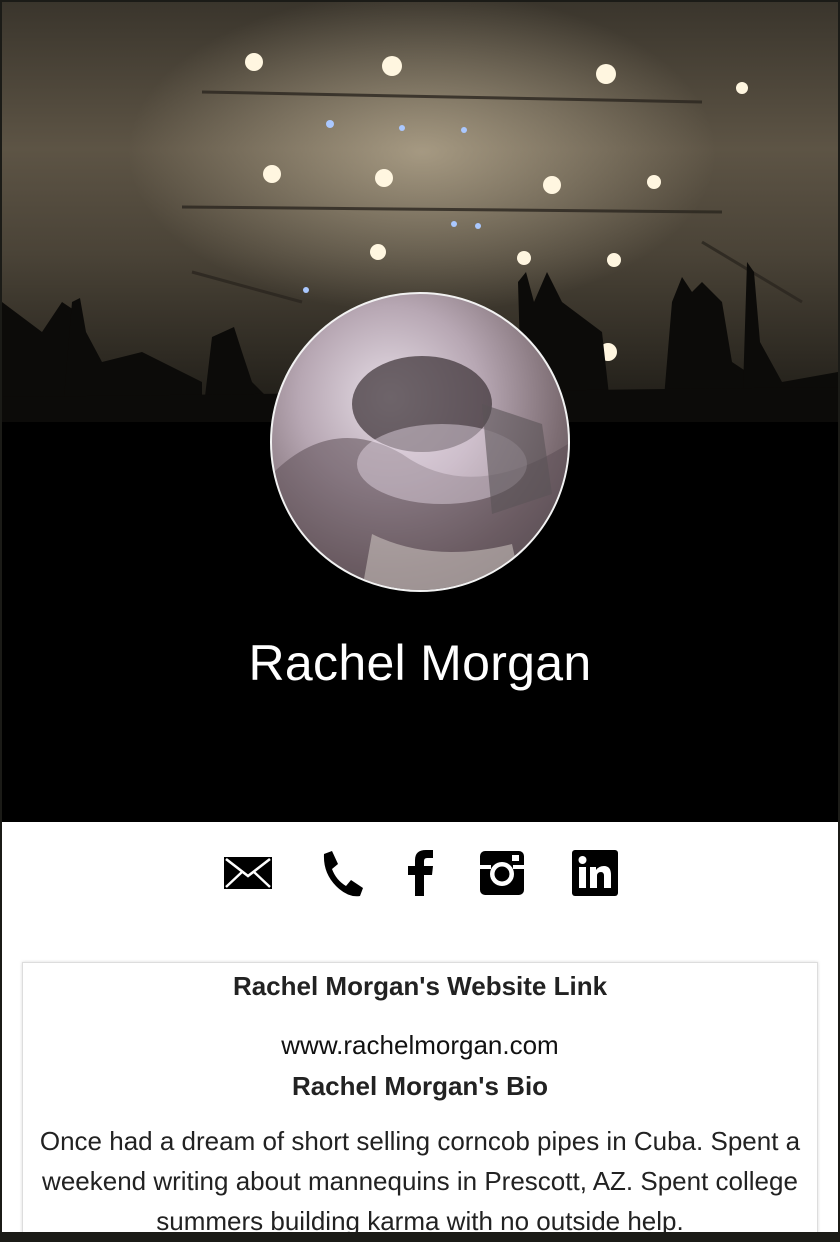  I want to click on envelope-icon, so click(248, 873).